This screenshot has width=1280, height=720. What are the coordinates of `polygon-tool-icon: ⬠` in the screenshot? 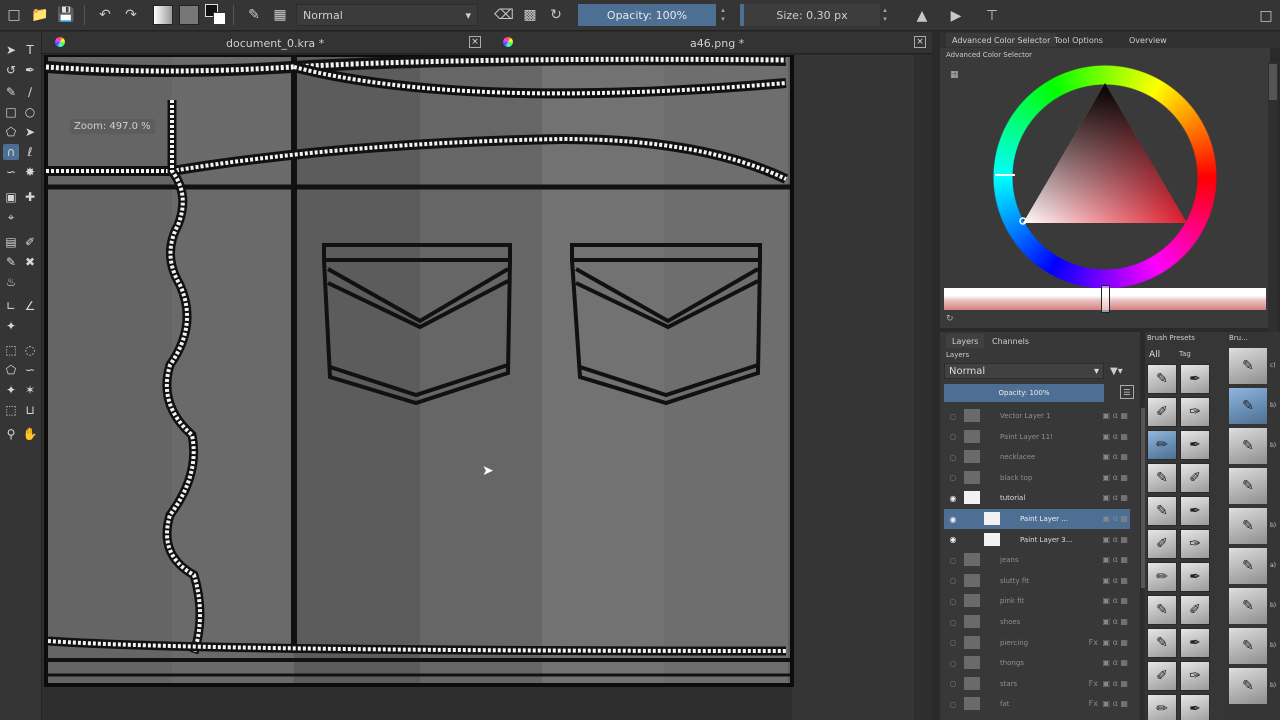 It's located at (11, 132).